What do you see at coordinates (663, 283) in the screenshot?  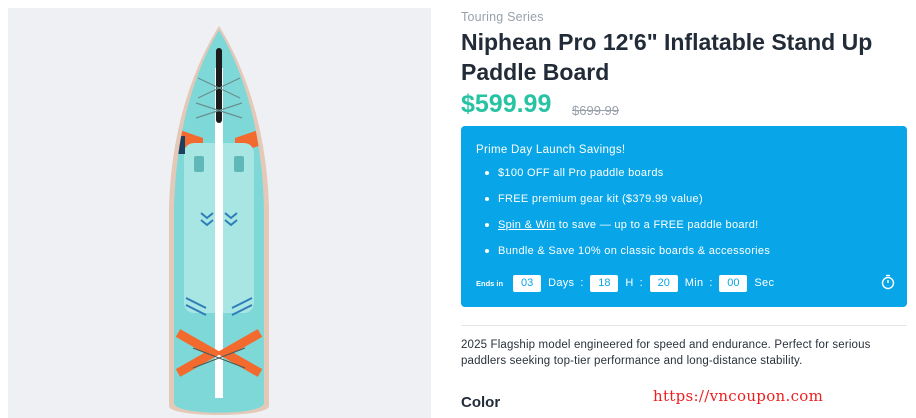 I see `countdown-minutes: 20` at bounding box center [663, 283].